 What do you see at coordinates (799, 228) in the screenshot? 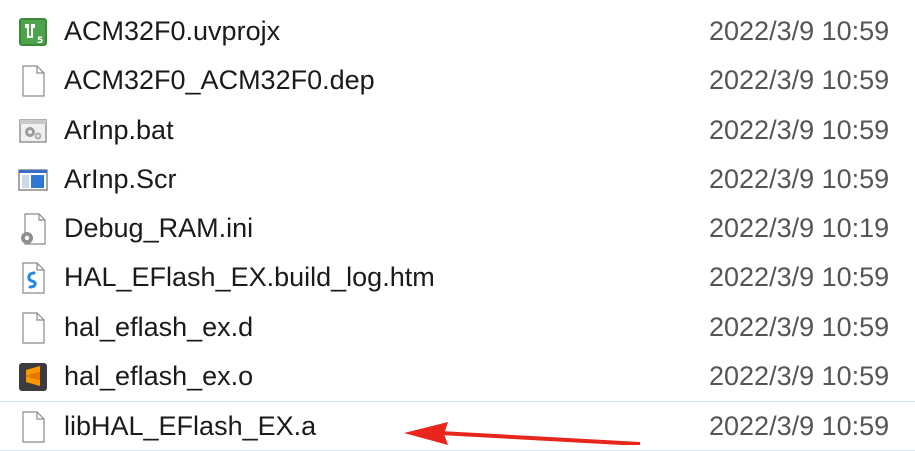
I see `file-modified-date: 2022/3/9 10:19` at bounding box center [799, 228].